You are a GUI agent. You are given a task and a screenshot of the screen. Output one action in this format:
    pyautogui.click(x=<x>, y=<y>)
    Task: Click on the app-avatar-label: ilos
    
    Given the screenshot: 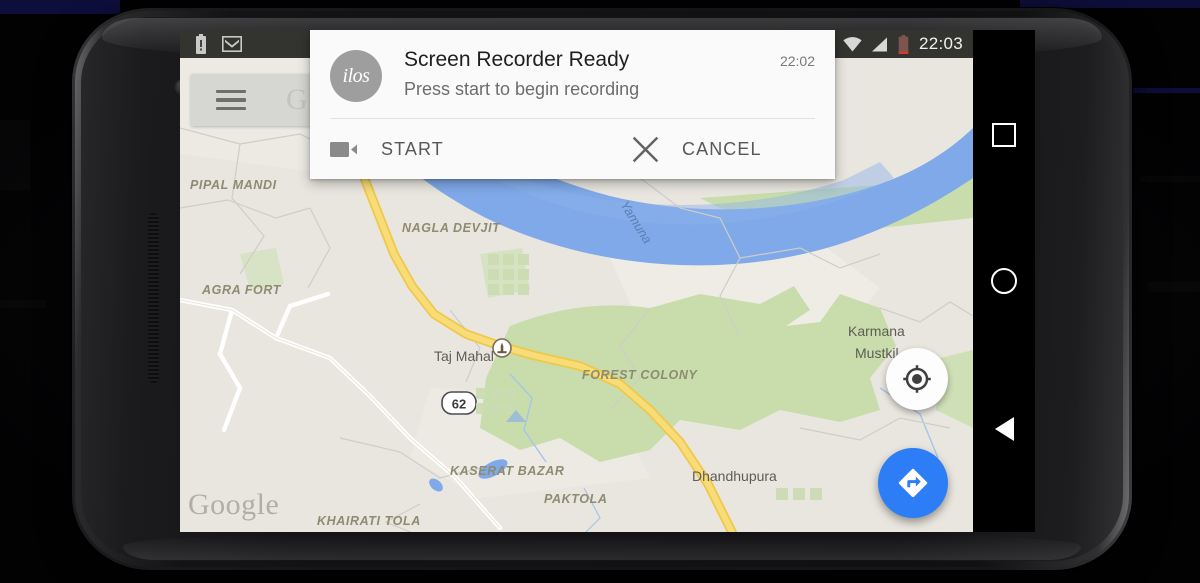 What is the action you would take?
    pyautogui.click(x=356, y=75)
    